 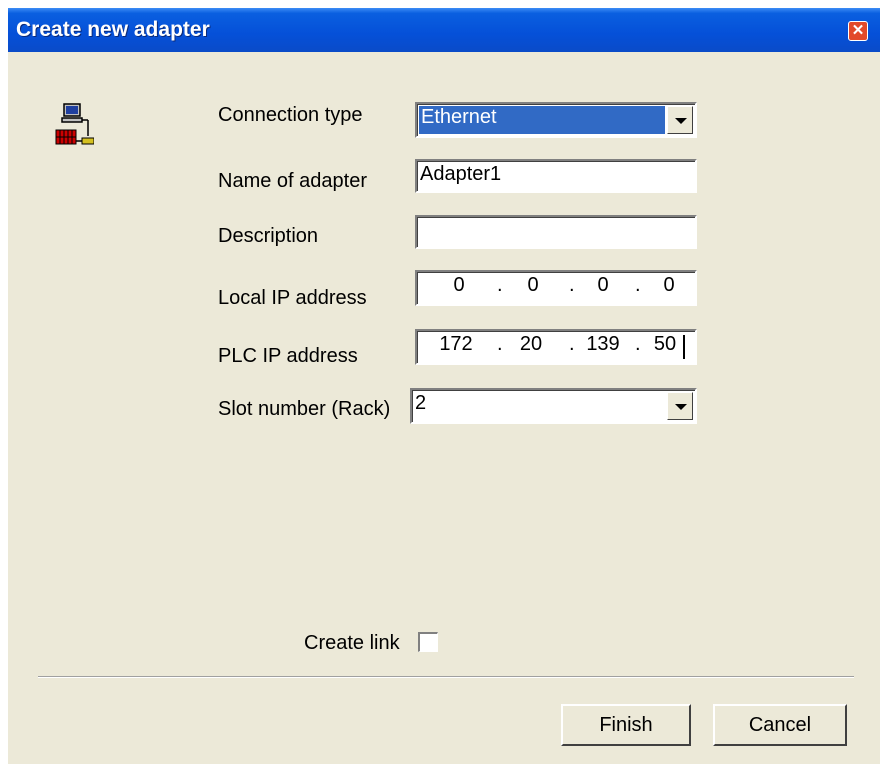 I want to click on selected-option-highlight: Ethernet, so click(x=542, y=120).